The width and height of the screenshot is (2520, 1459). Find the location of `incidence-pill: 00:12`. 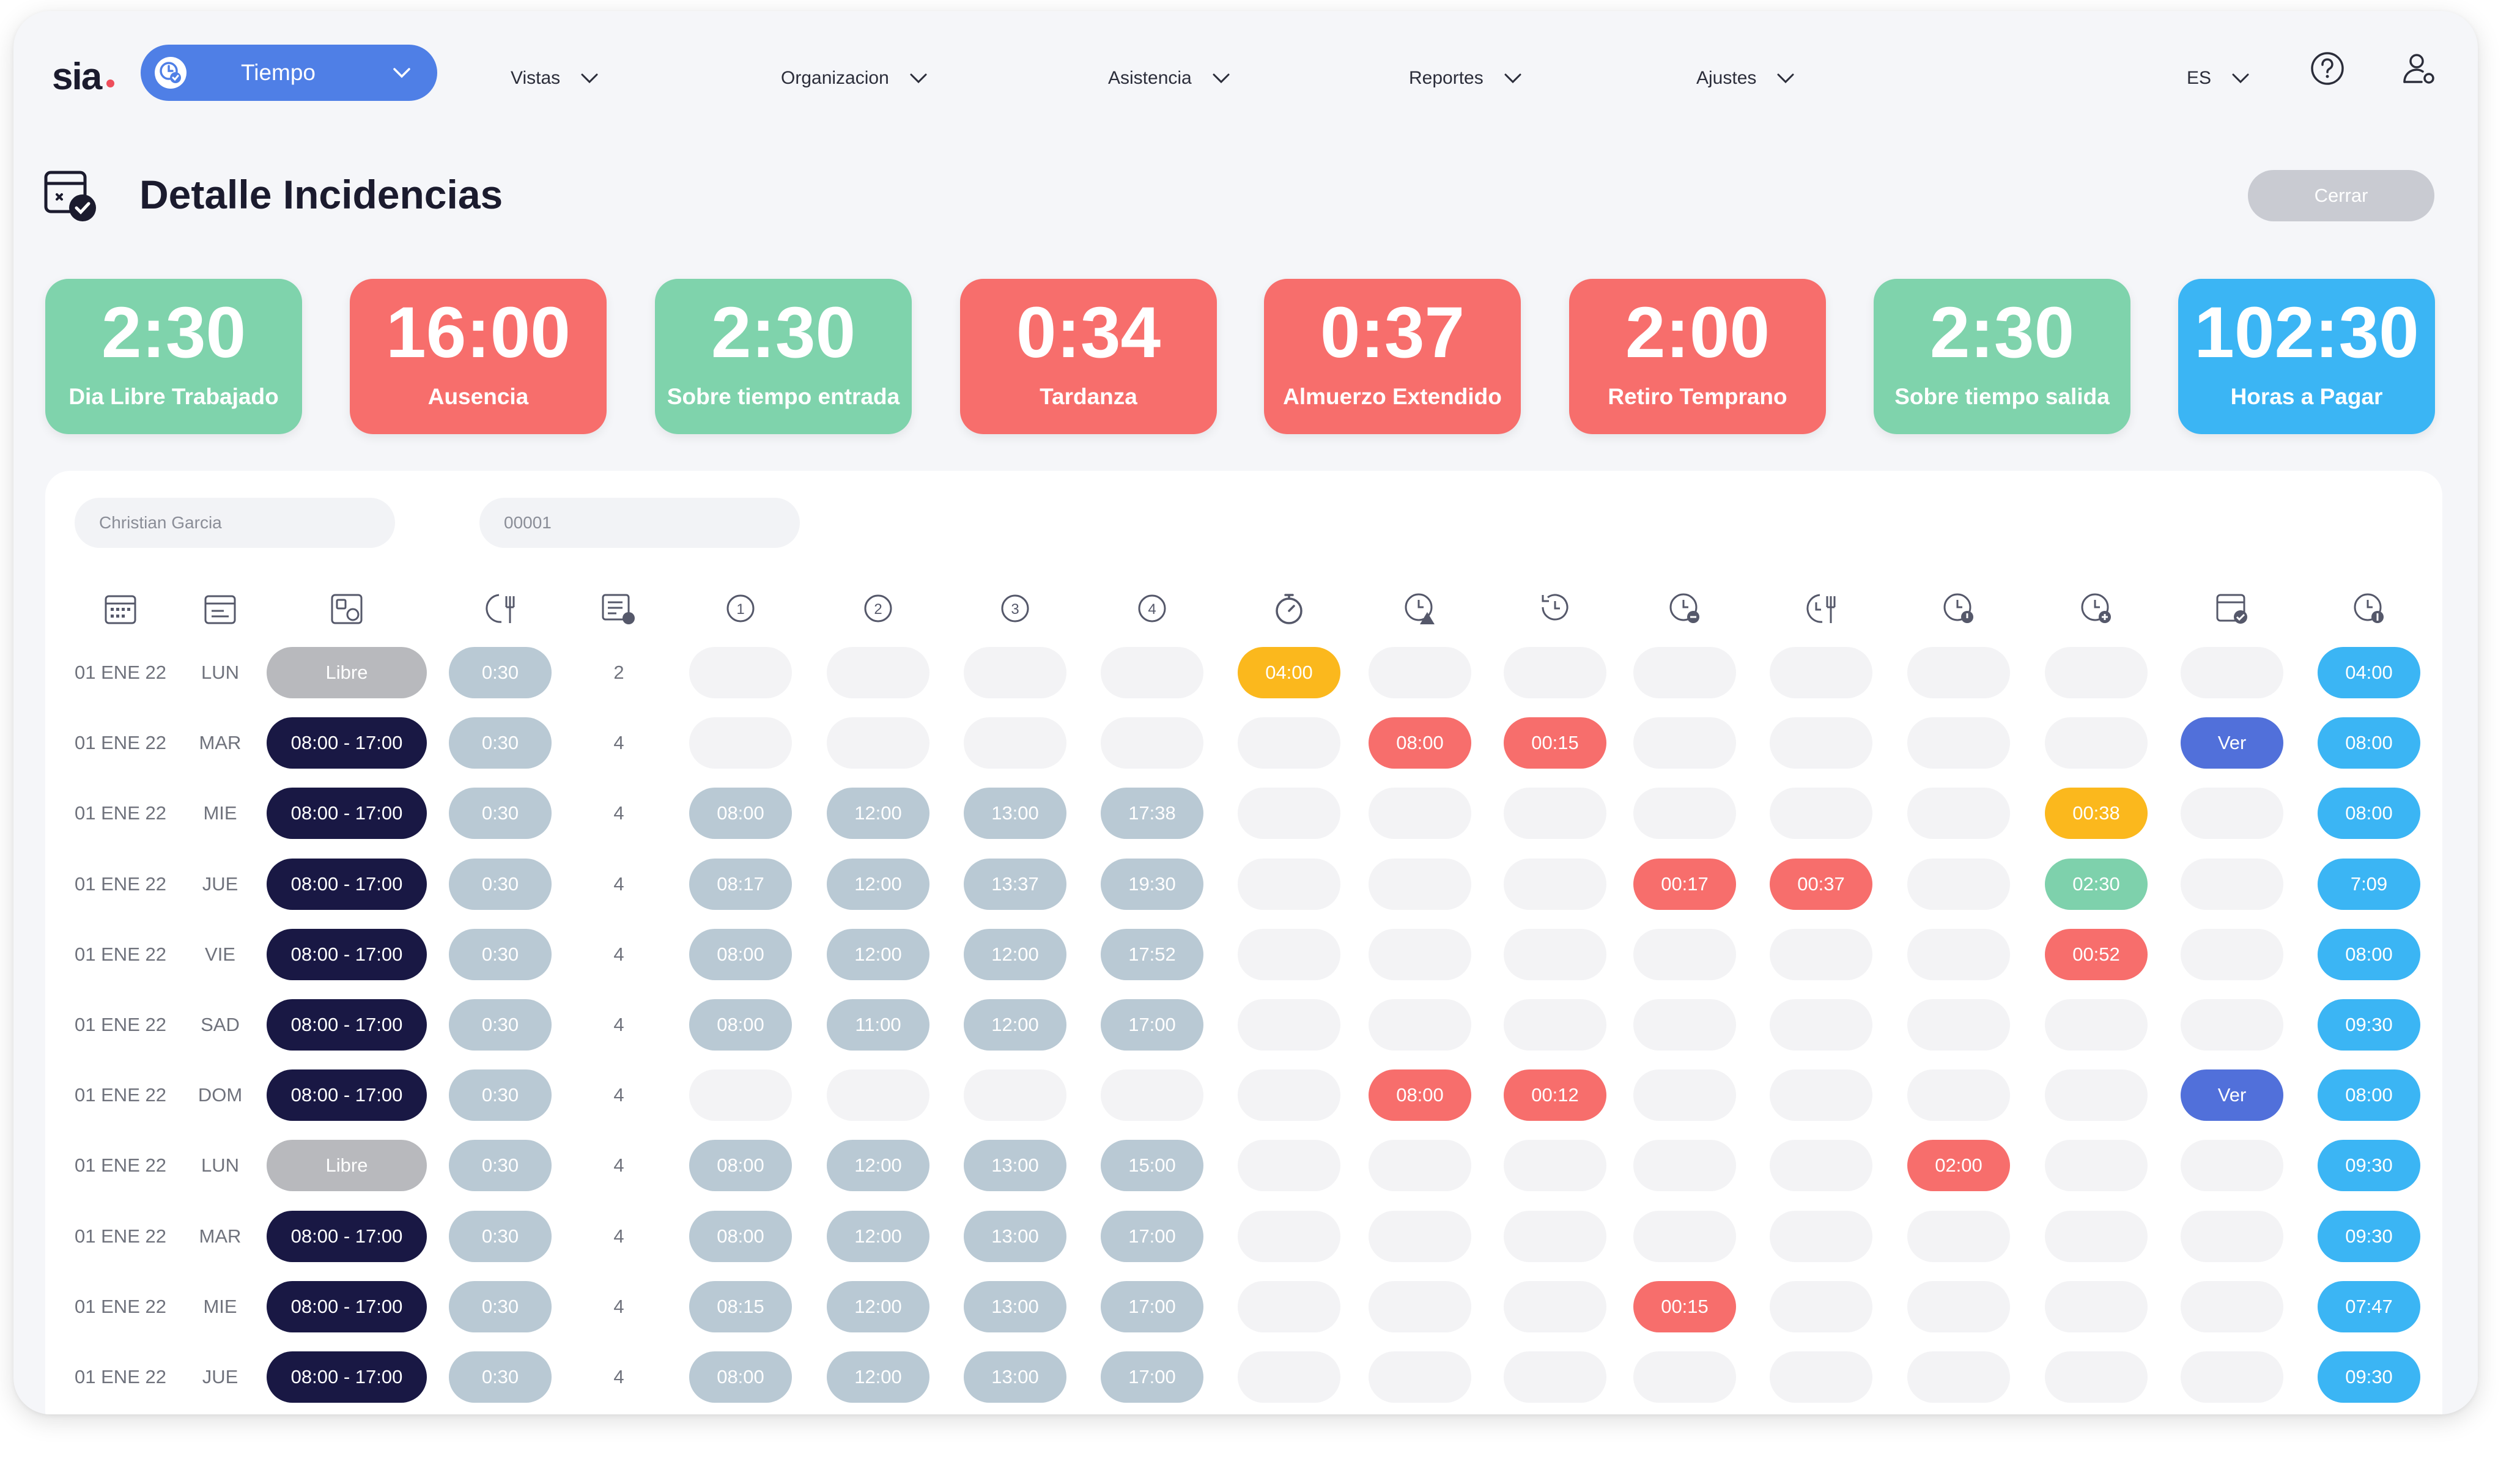

incidence-pill: 00:12 is located at coordinates (1555, 1095).